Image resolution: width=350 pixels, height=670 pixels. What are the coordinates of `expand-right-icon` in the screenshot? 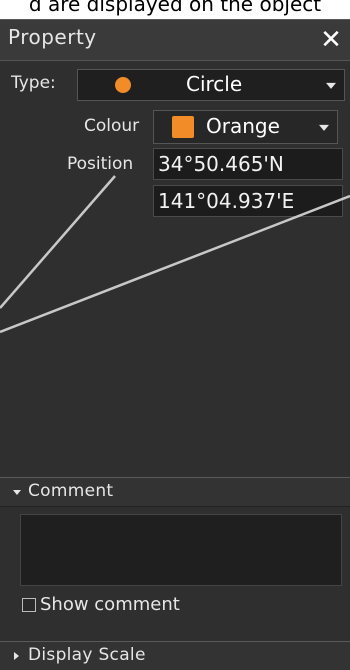 It's located at (16, 656).